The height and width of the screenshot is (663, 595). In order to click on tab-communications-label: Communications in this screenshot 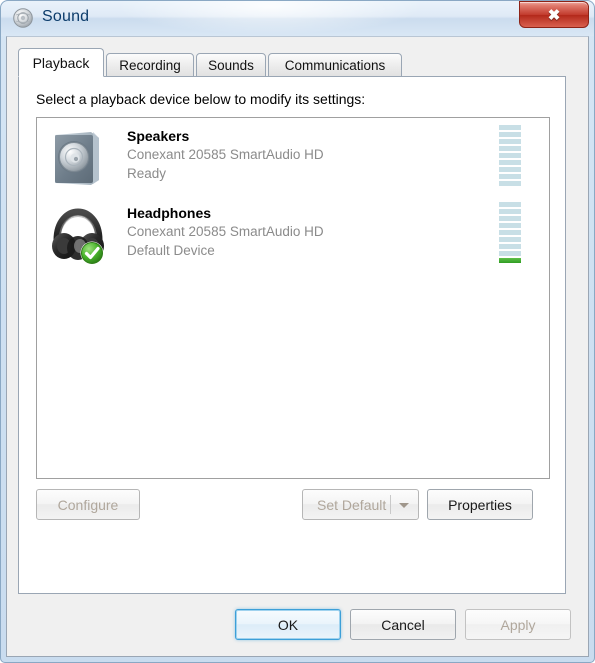, I will do `click(335, 65)`.